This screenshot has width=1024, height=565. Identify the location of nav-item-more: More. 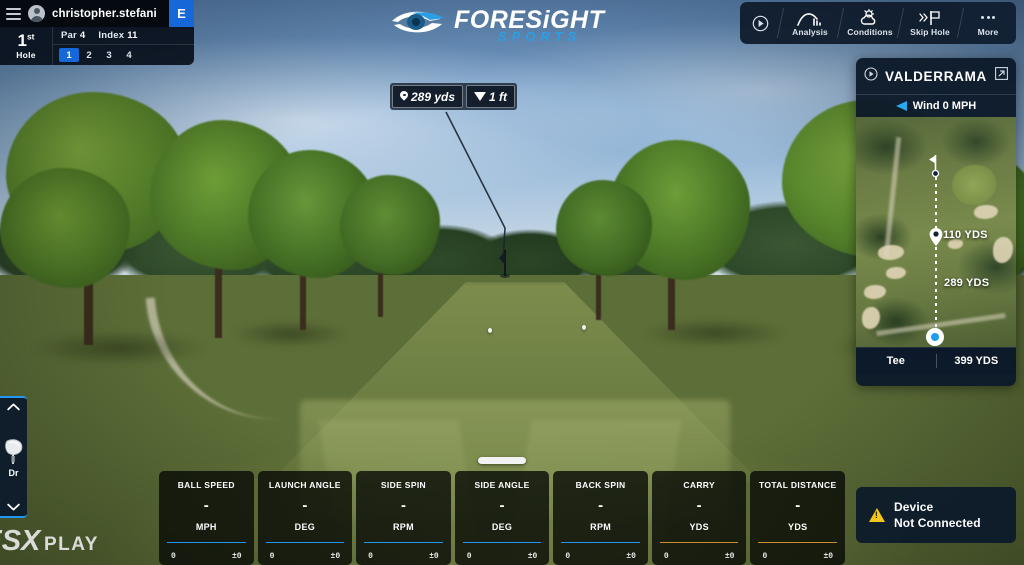
(988, 23).